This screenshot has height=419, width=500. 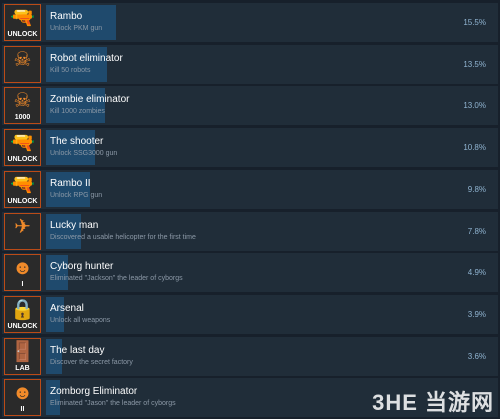 I want to click on achievement-title: Zomborg Eliminator, so click(x=94, y=391).